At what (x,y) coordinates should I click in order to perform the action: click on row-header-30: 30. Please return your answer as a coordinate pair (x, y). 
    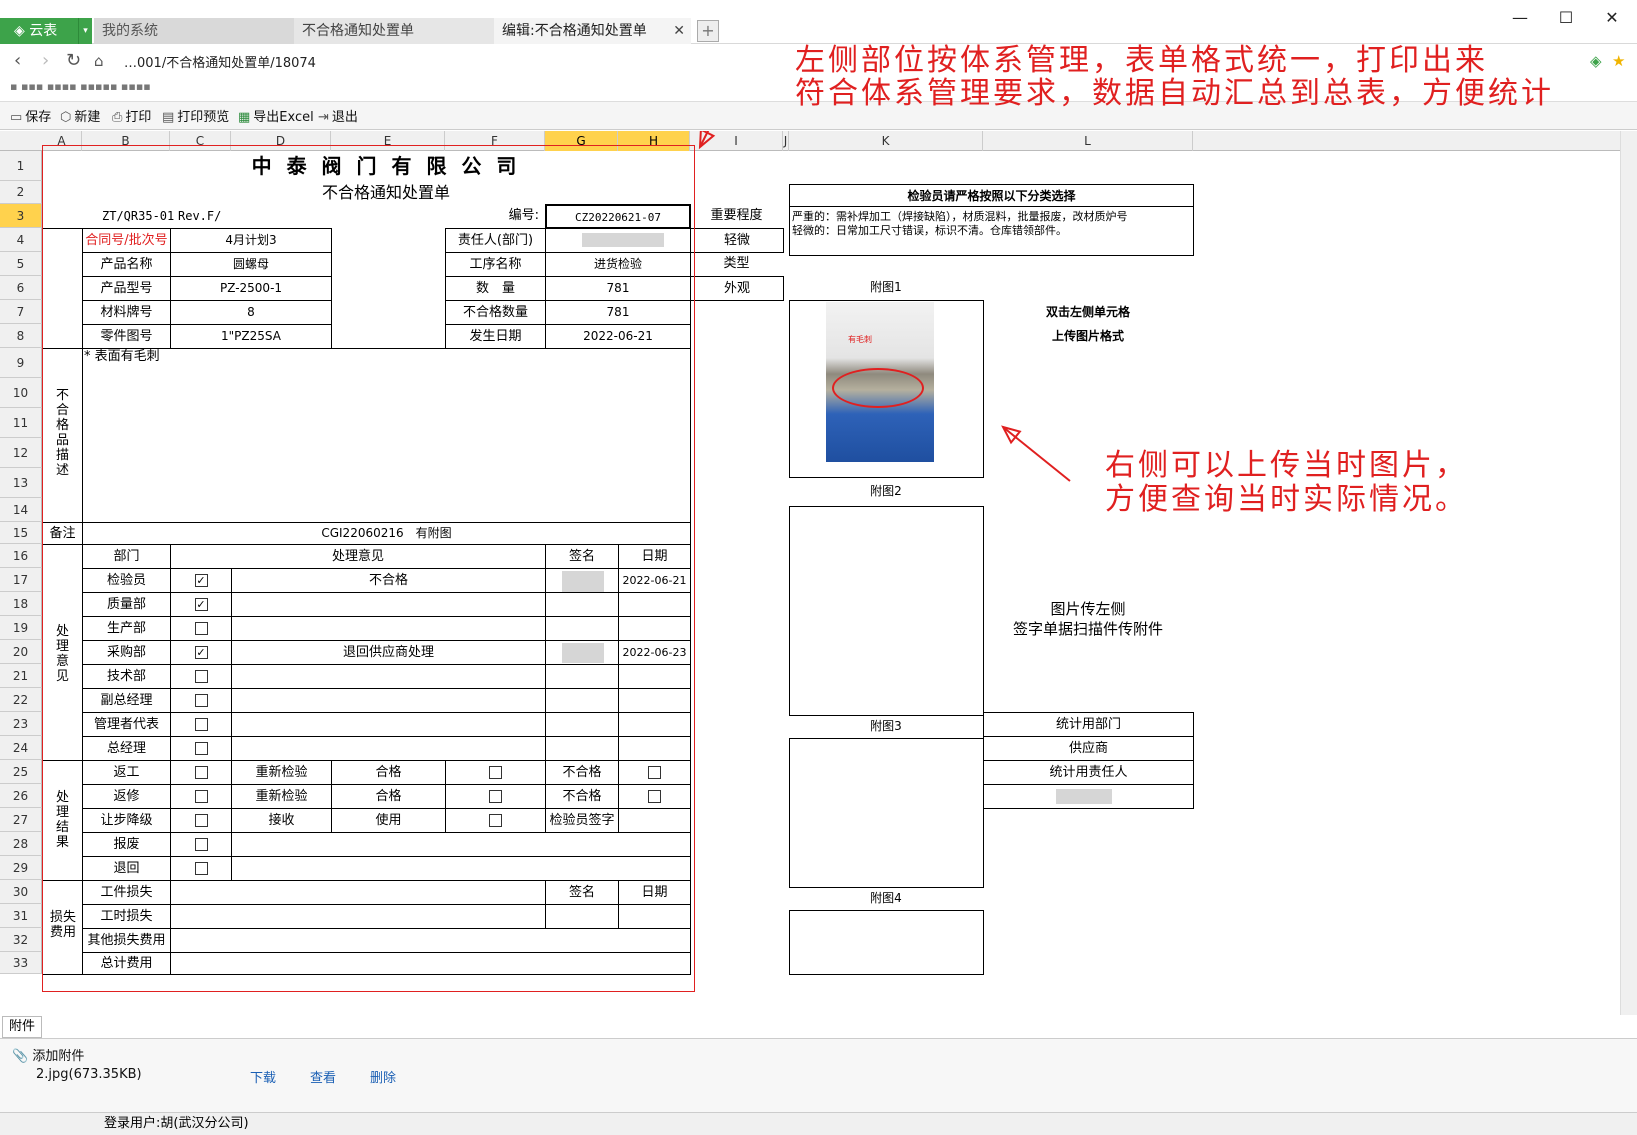
    Looking at the image, I should click on (21, 892).